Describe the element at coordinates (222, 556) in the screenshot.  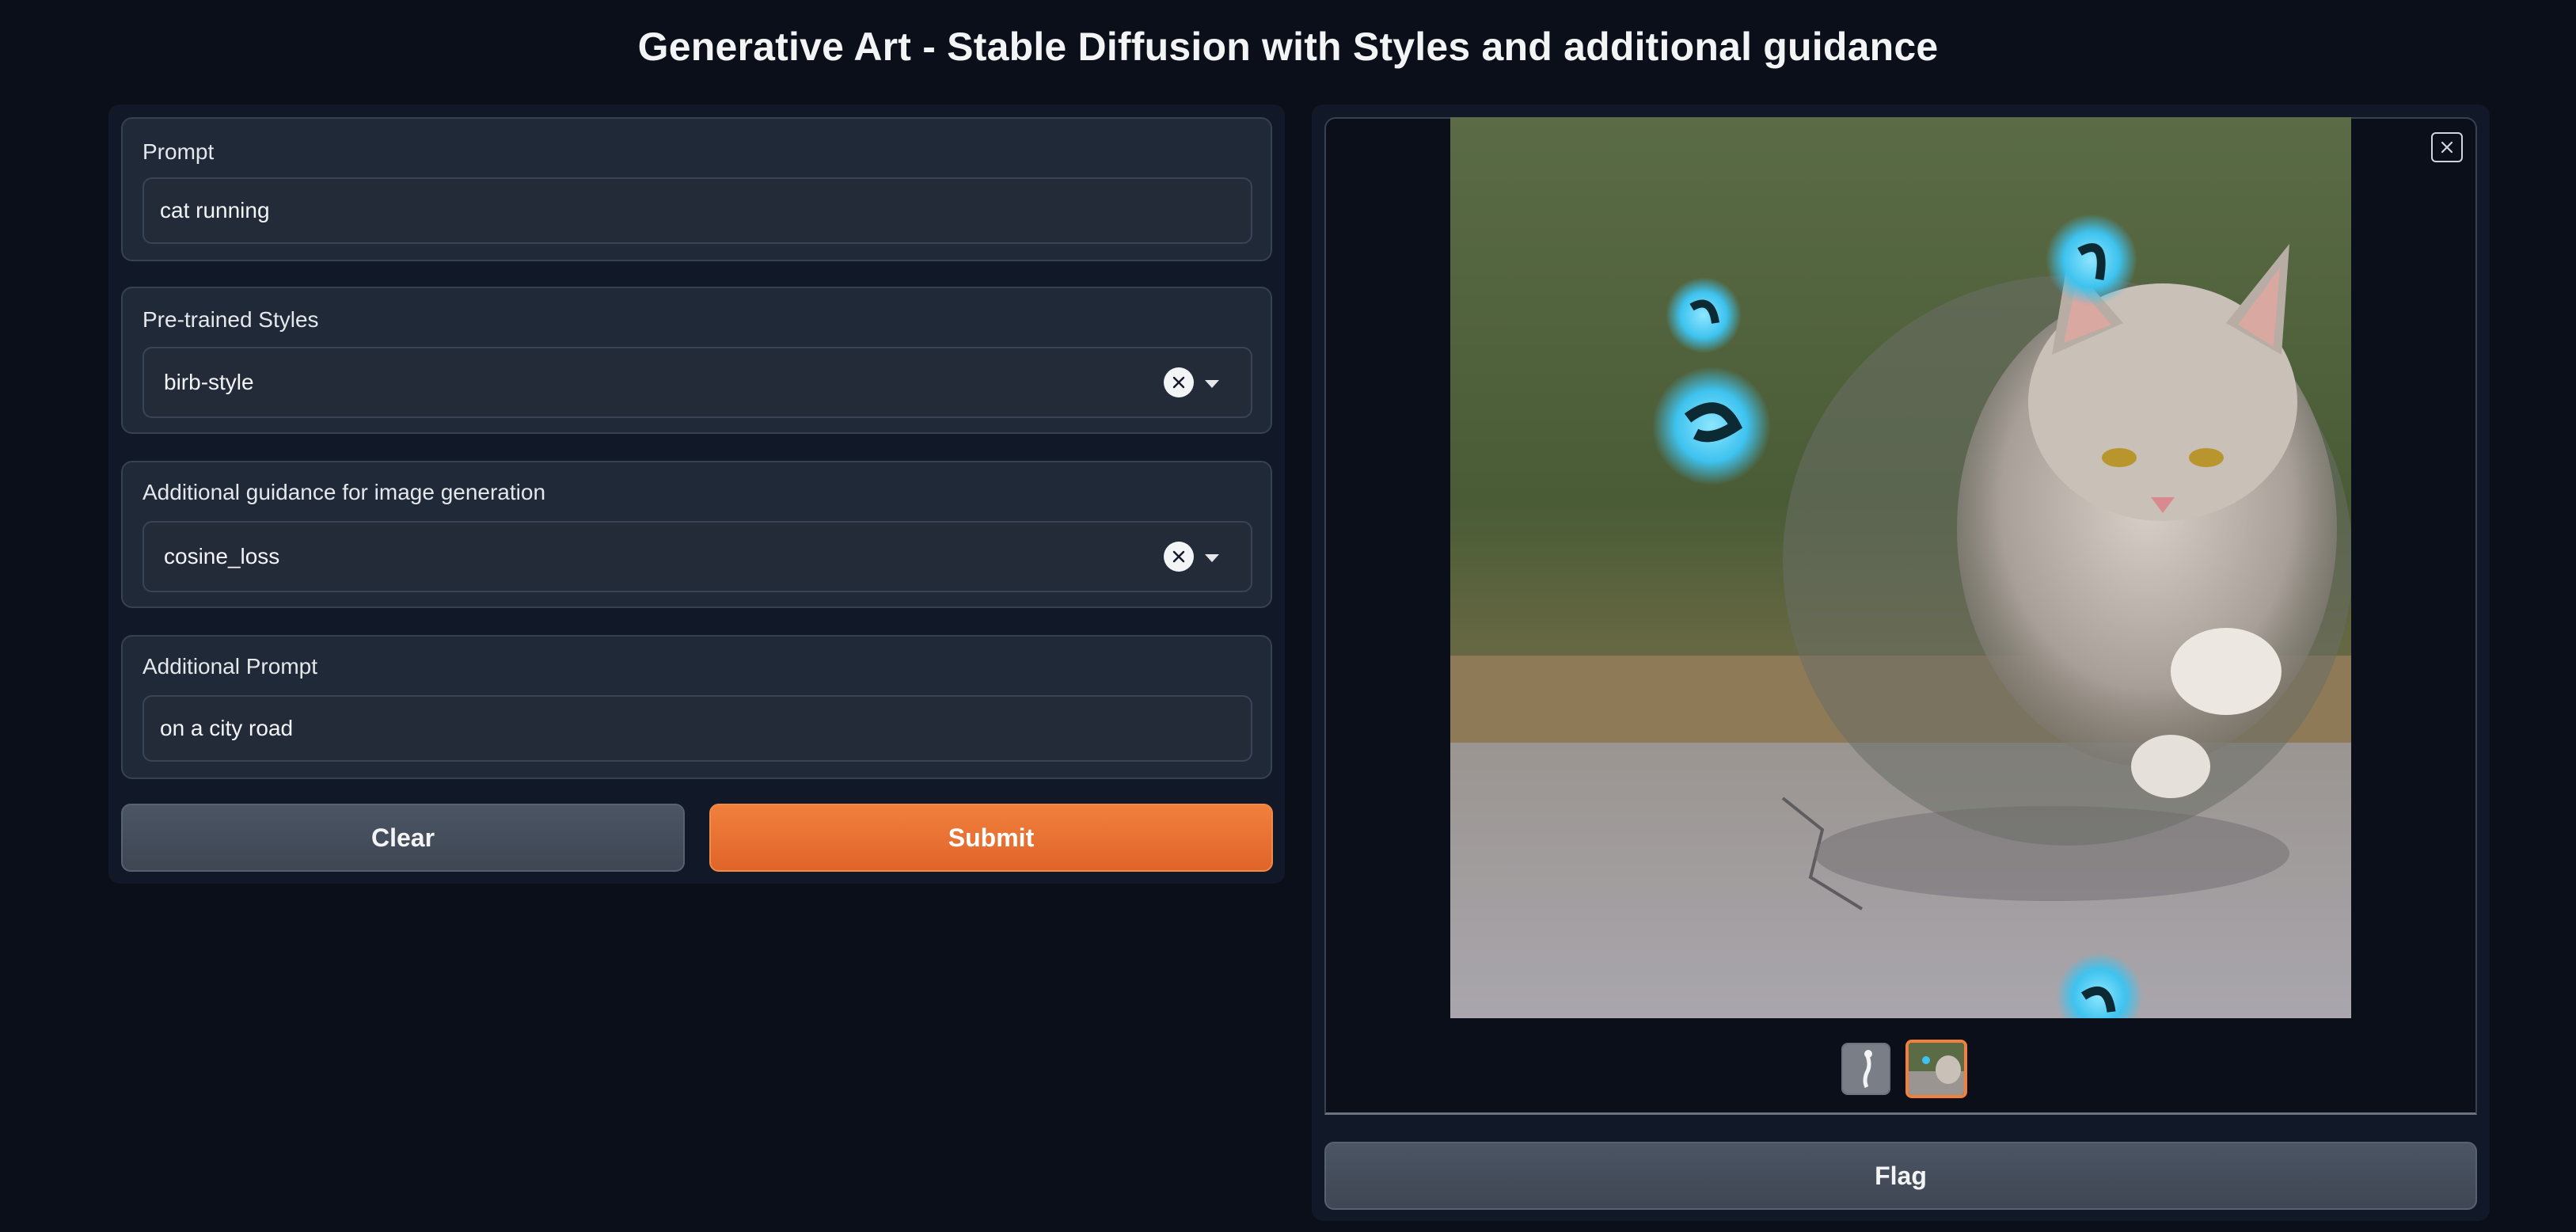
I see `guidance-selected-value: cosine_loss` at that location.